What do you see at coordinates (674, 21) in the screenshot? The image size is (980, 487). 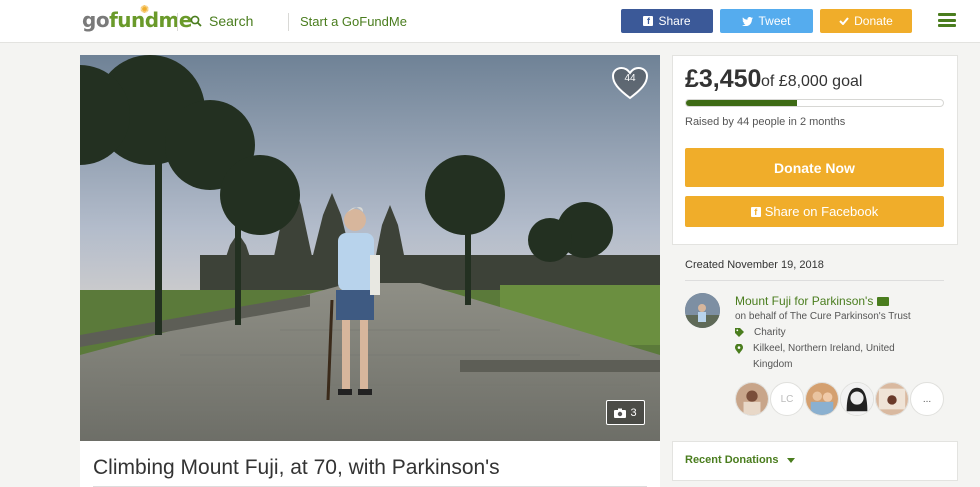 I see `share-label: Share` at bounding box center [674, 21].